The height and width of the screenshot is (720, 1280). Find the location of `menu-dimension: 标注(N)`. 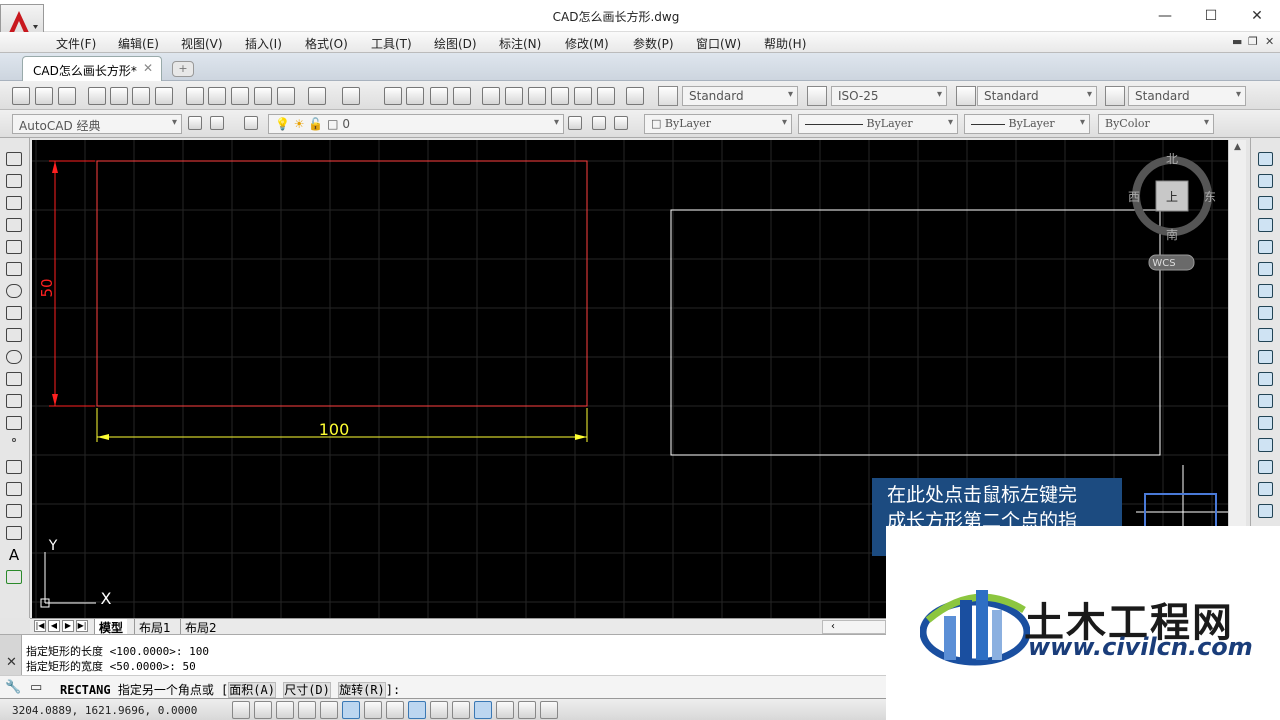

menu-dimension: 标注(N) is located at coordinates (520, 43).